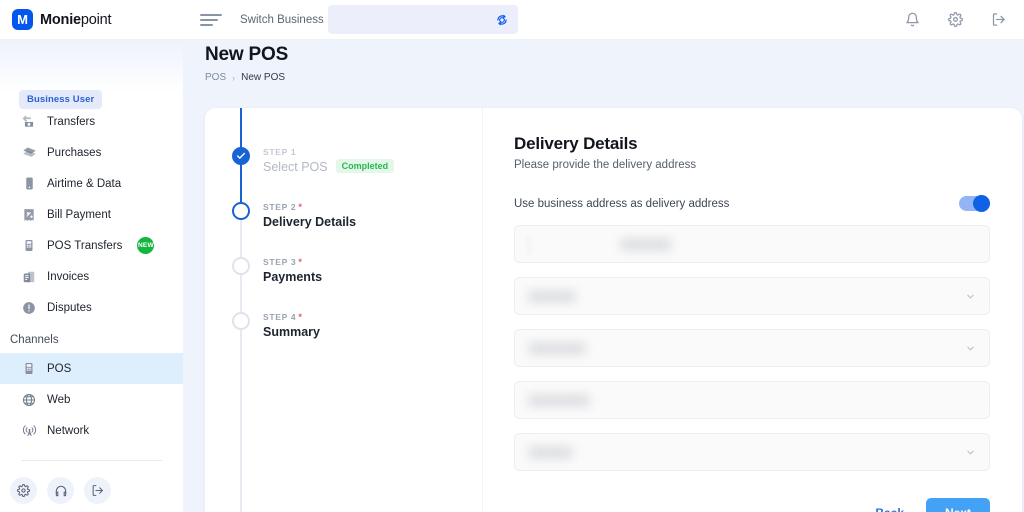 This screenshot has width=1024, height=512. What do you see at coordinates (310, 222) in the screenshot?
I see `step-name: Delivery Details` at bounding box center [310, 222].